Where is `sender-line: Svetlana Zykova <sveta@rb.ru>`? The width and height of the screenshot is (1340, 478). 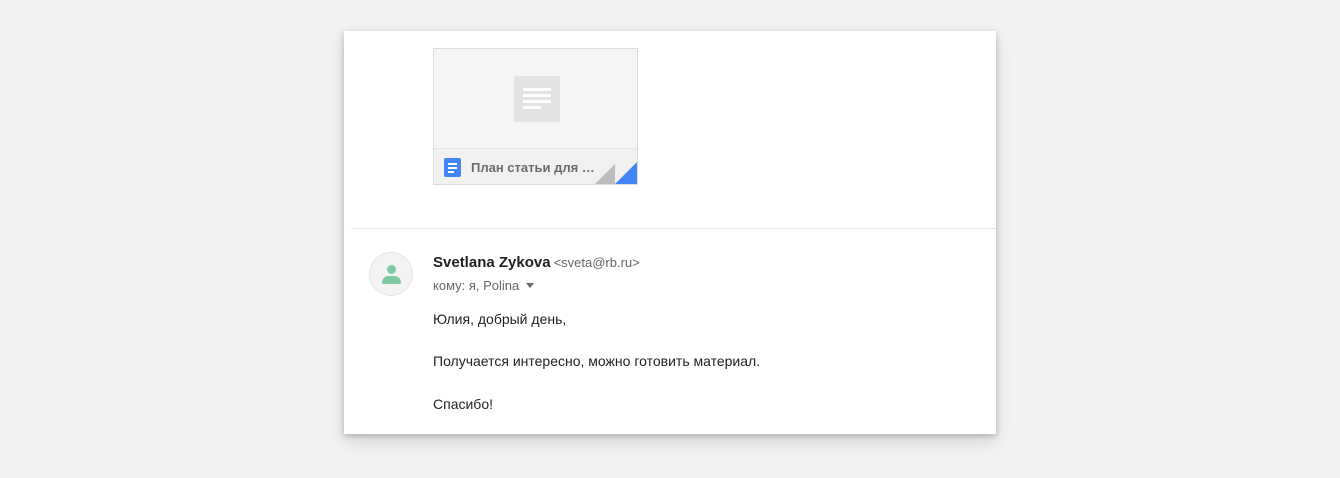 sender-line: Svetlana Zykova <sveta@rb.ru> is located at coordinates (536, 263).